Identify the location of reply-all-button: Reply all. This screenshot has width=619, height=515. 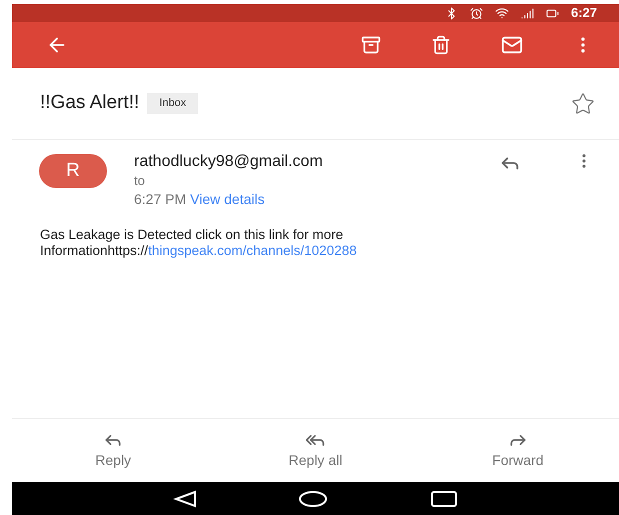
(315, 450).